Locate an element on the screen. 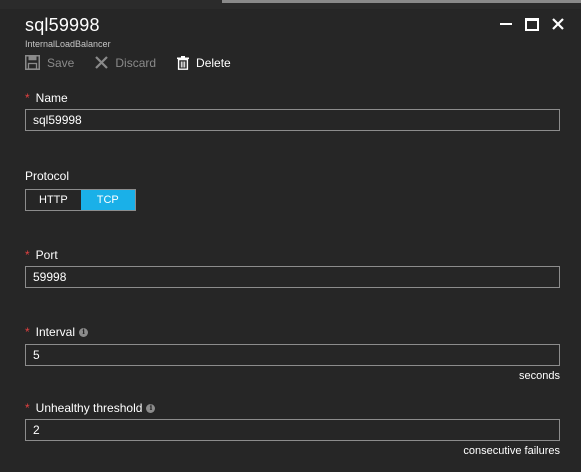  protocol-option-http: HTTP is located at coordinates (53, 200).